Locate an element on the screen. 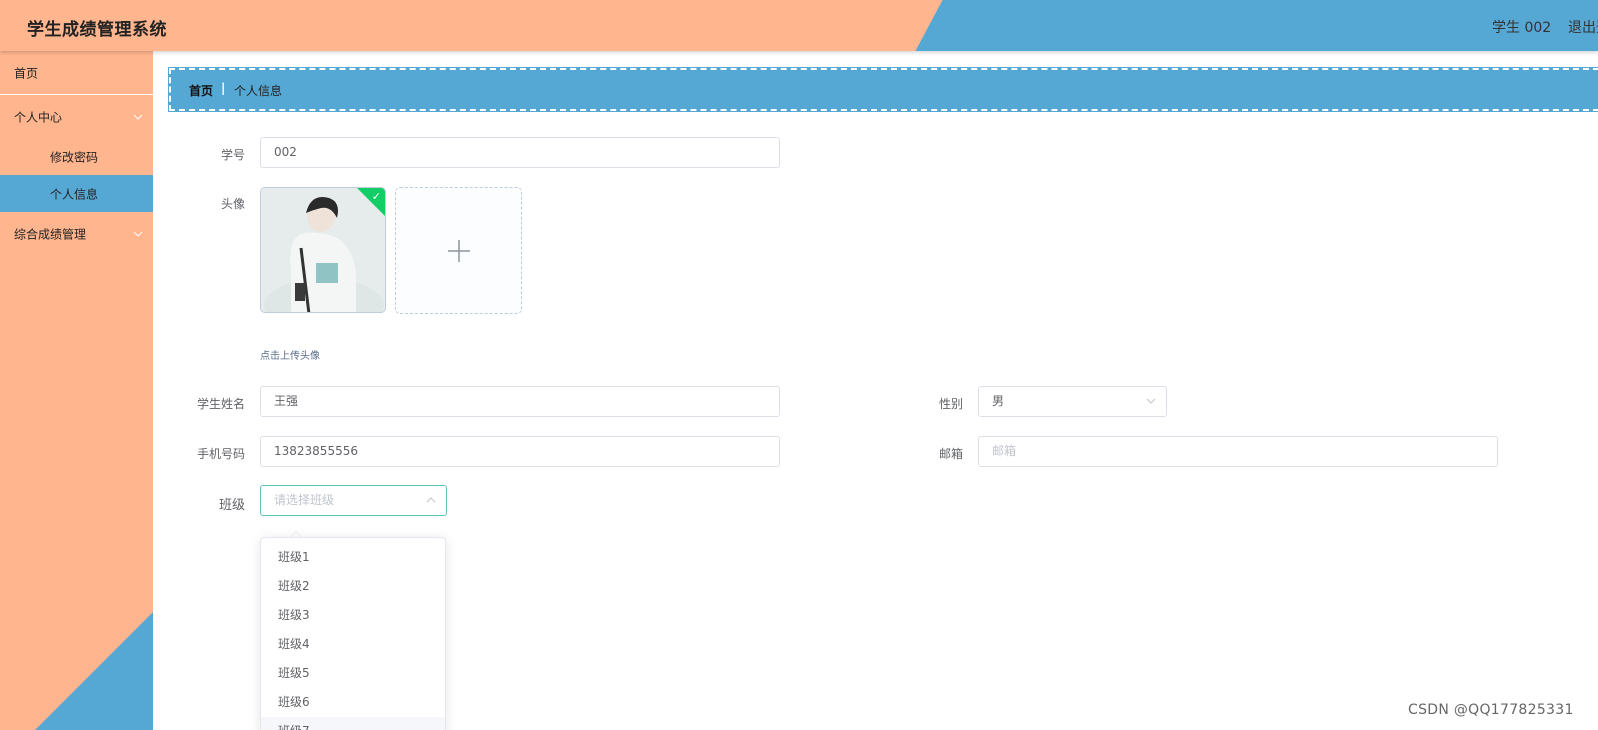  breadcrumb: 首页 | 个人信息 is located at coordinates (883, 89).